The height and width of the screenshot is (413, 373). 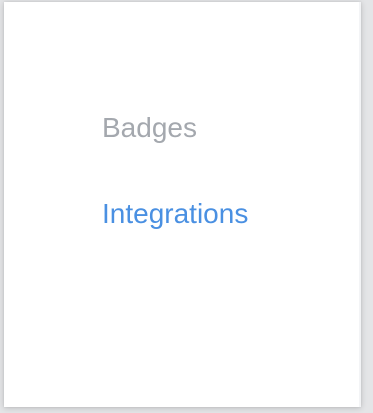 I want to click on badges-link: Badges, so click(x=175, y=128).